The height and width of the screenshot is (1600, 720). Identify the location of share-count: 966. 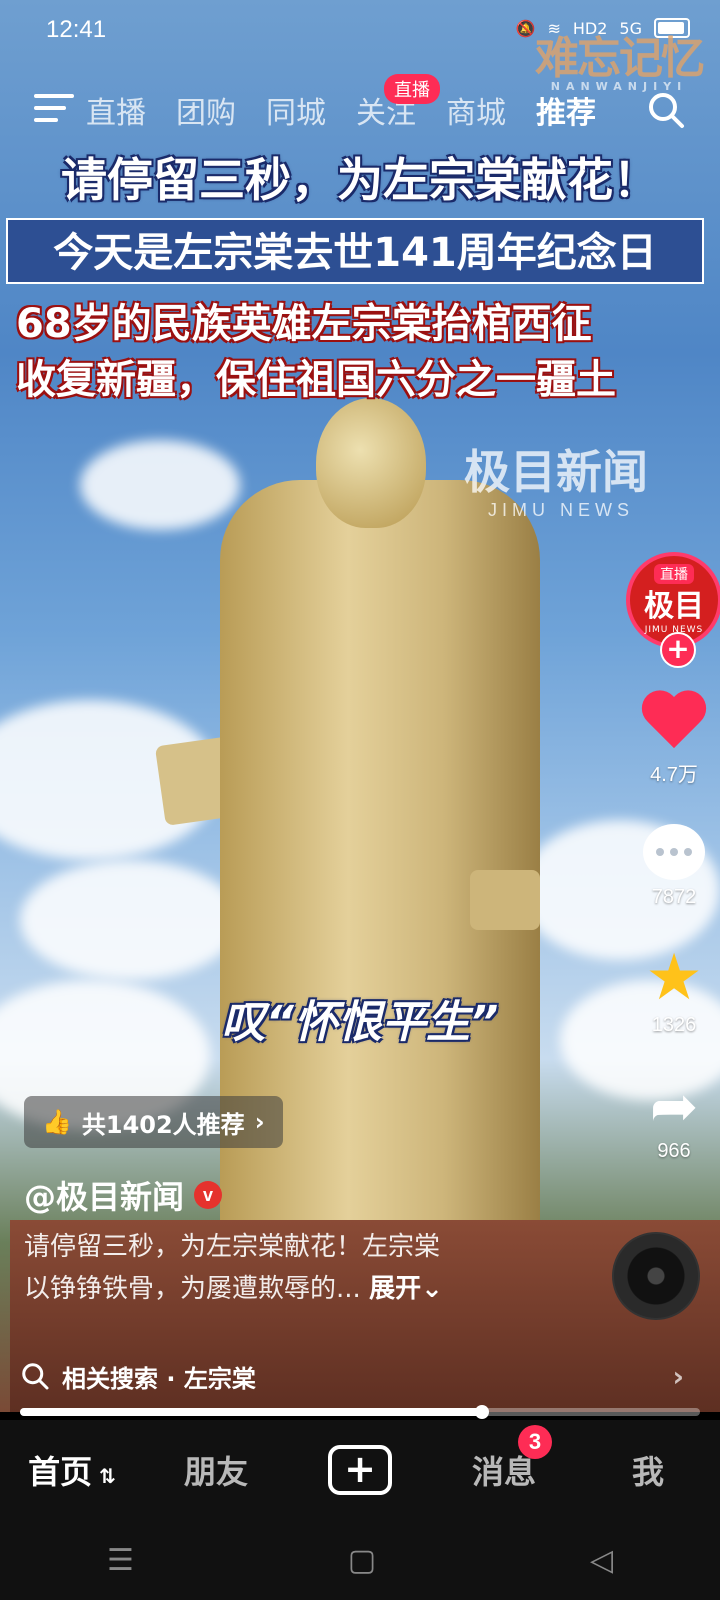
(674, 1151).